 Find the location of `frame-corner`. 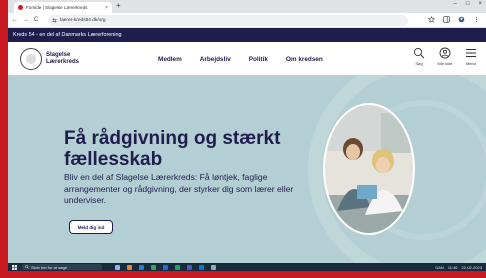

frame-corner is located at coordinates (4, 4).